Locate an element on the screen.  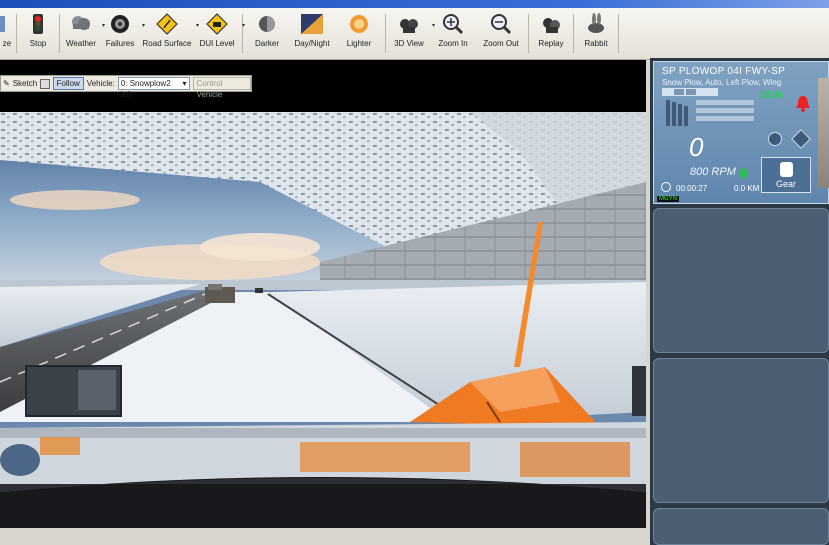
lighter-button: Lighter is located at coordinates (359, 33).